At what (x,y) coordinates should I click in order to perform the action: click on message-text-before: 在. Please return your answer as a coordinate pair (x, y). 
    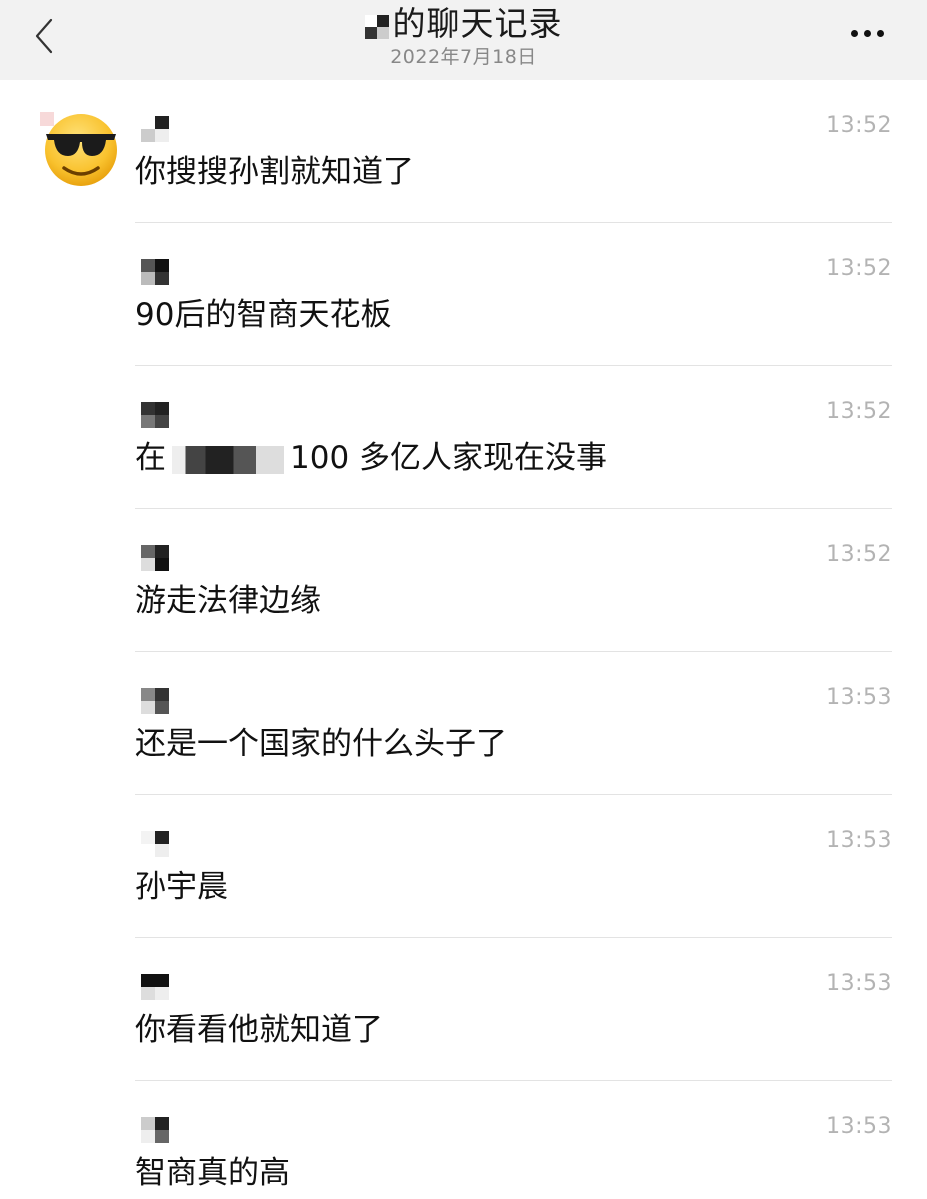
    Looking at the image, I should click on (150, 458).